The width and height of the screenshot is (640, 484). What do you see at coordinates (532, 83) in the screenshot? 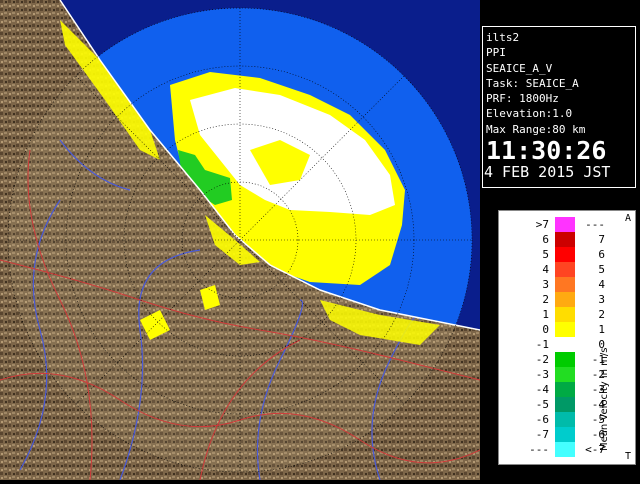
I see `task-label: Task: SEAICE_A` at bounding box center [532, 83].